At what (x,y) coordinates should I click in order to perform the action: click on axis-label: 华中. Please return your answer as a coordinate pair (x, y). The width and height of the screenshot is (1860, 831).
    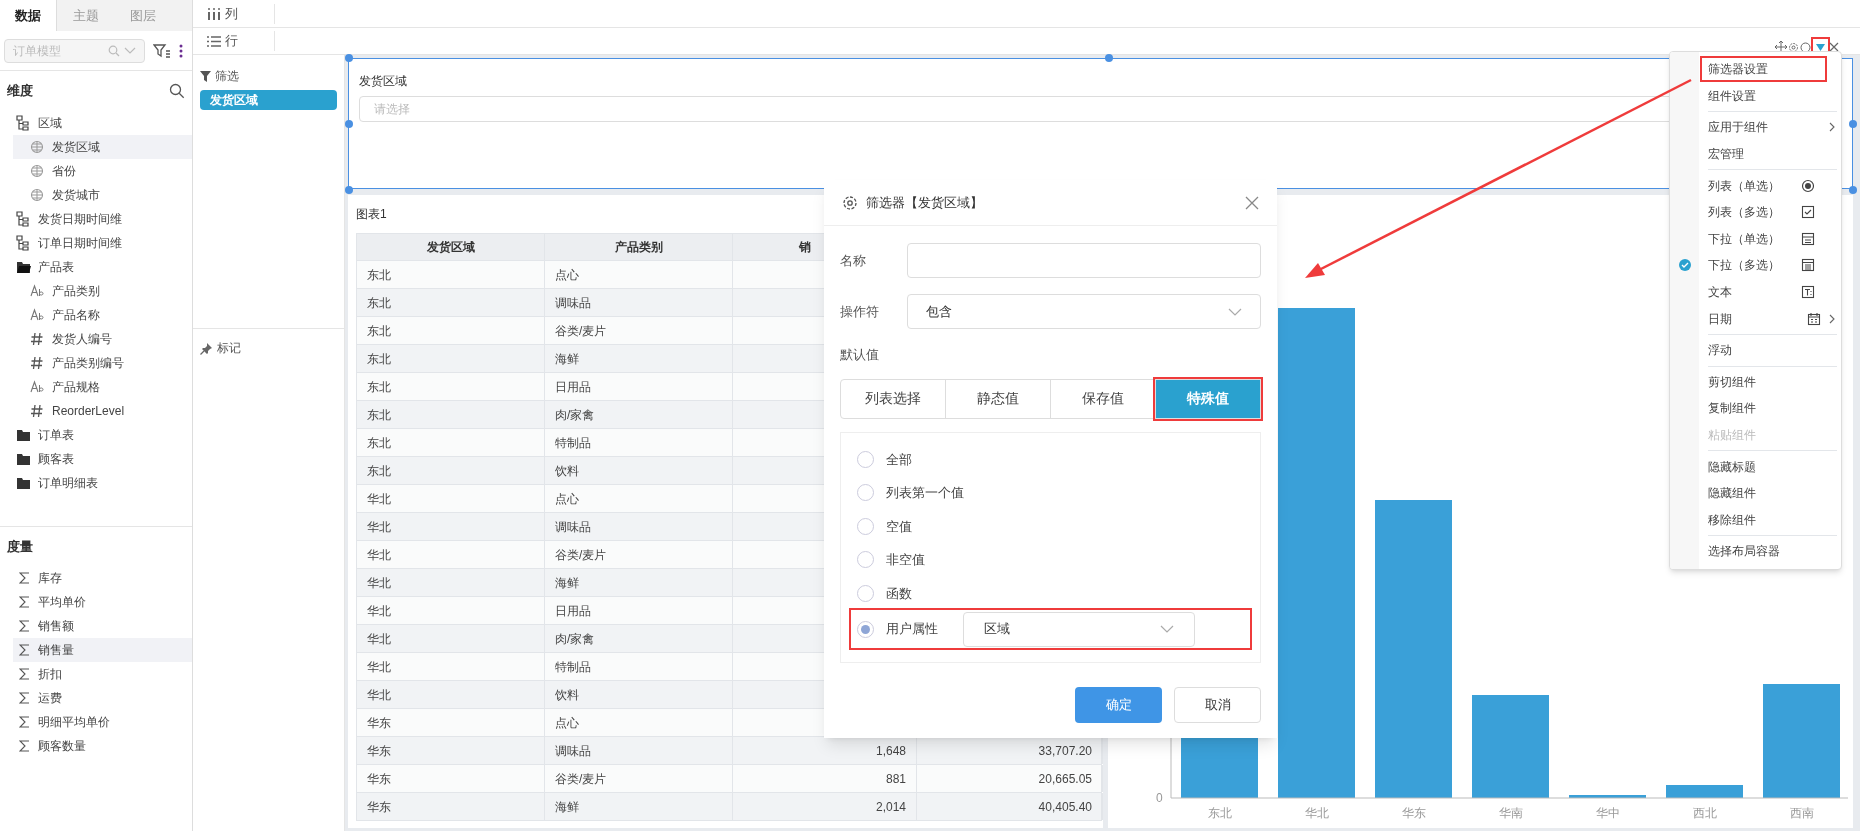
    Looking at the image, I should click on (1607, 813).